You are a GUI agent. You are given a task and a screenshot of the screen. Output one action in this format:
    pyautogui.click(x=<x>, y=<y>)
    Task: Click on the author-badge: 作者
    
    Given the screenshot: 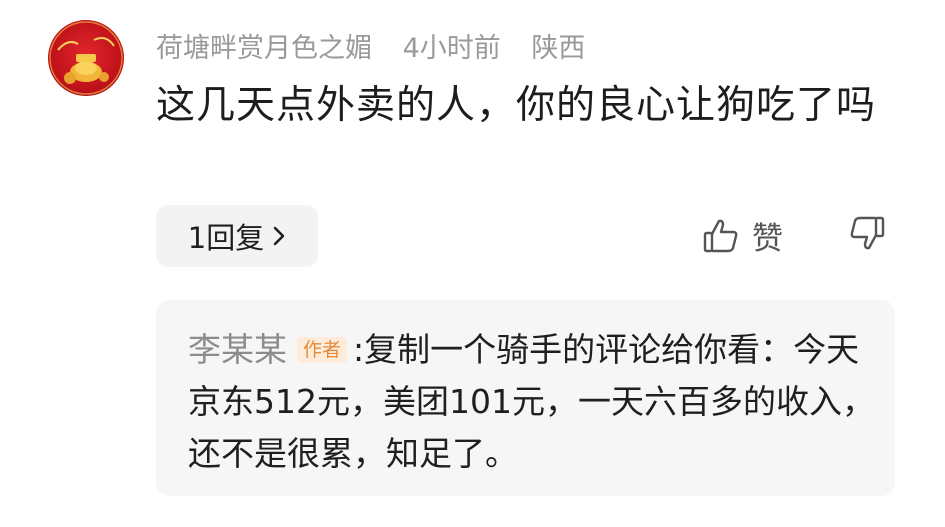 What is the action you would take?
    pyautogui.click(x=322, y=350)
    